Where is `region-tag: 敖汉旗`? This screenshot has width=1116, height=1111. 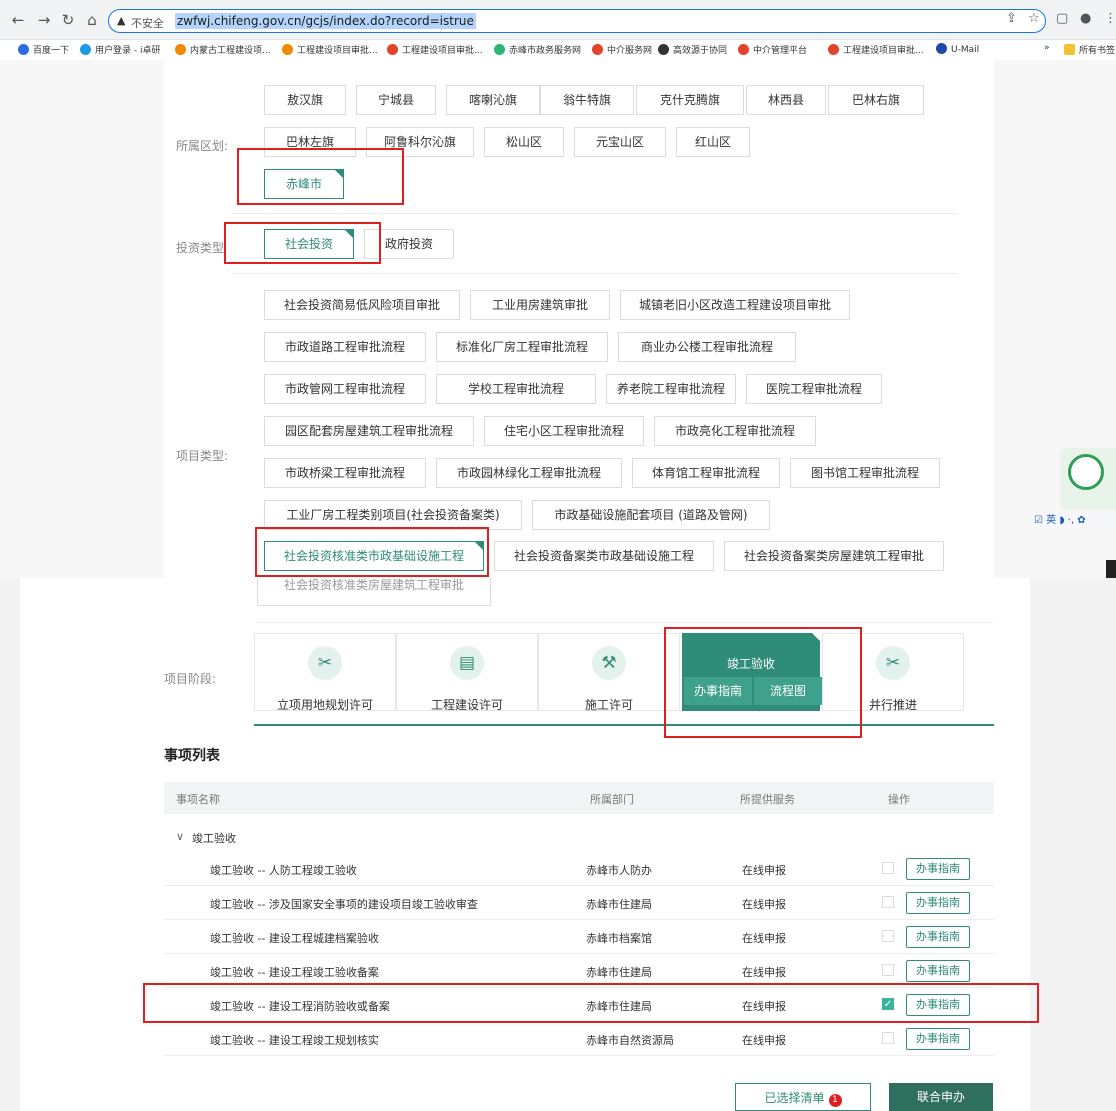 region-tag: 敖汉旗 is located at coordinates (305, 100).